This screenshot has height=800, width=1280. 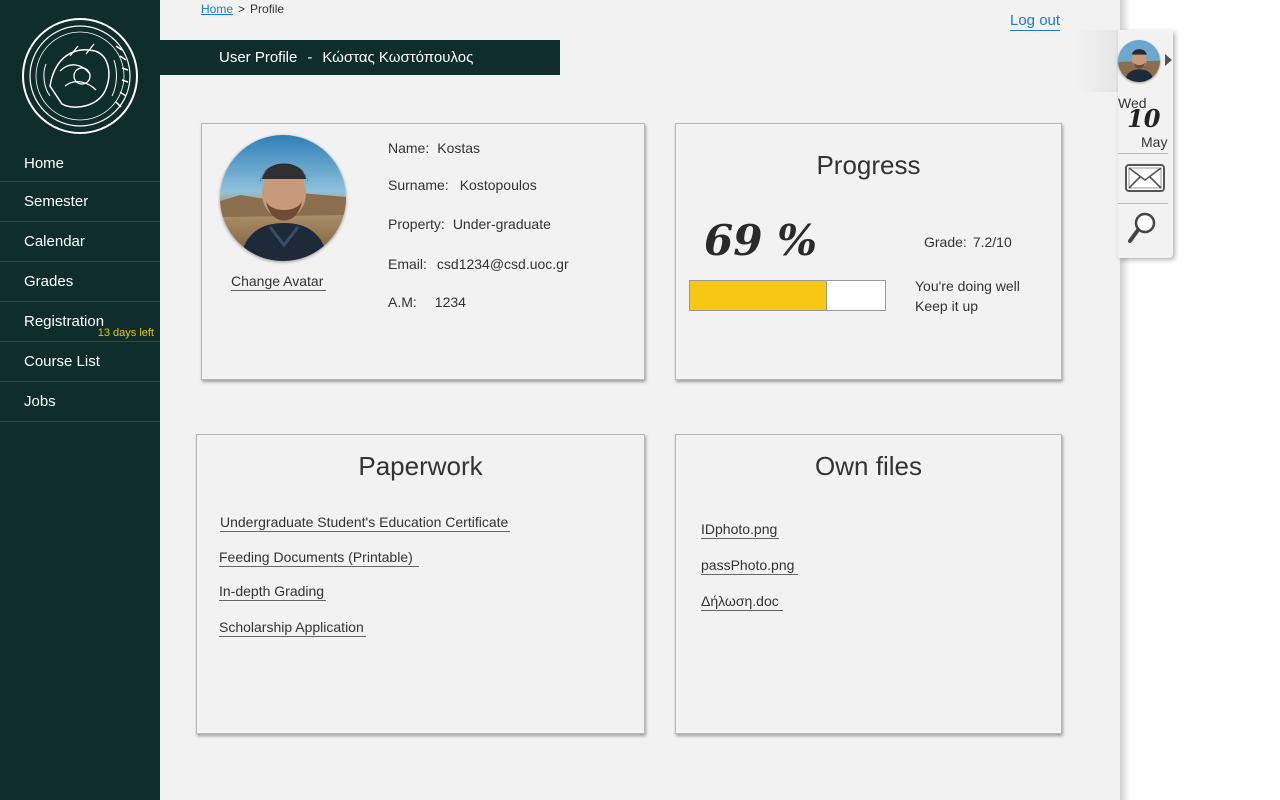 I want to click on sidebar-item-jobs: Jobs, so click(x=80, y=402).